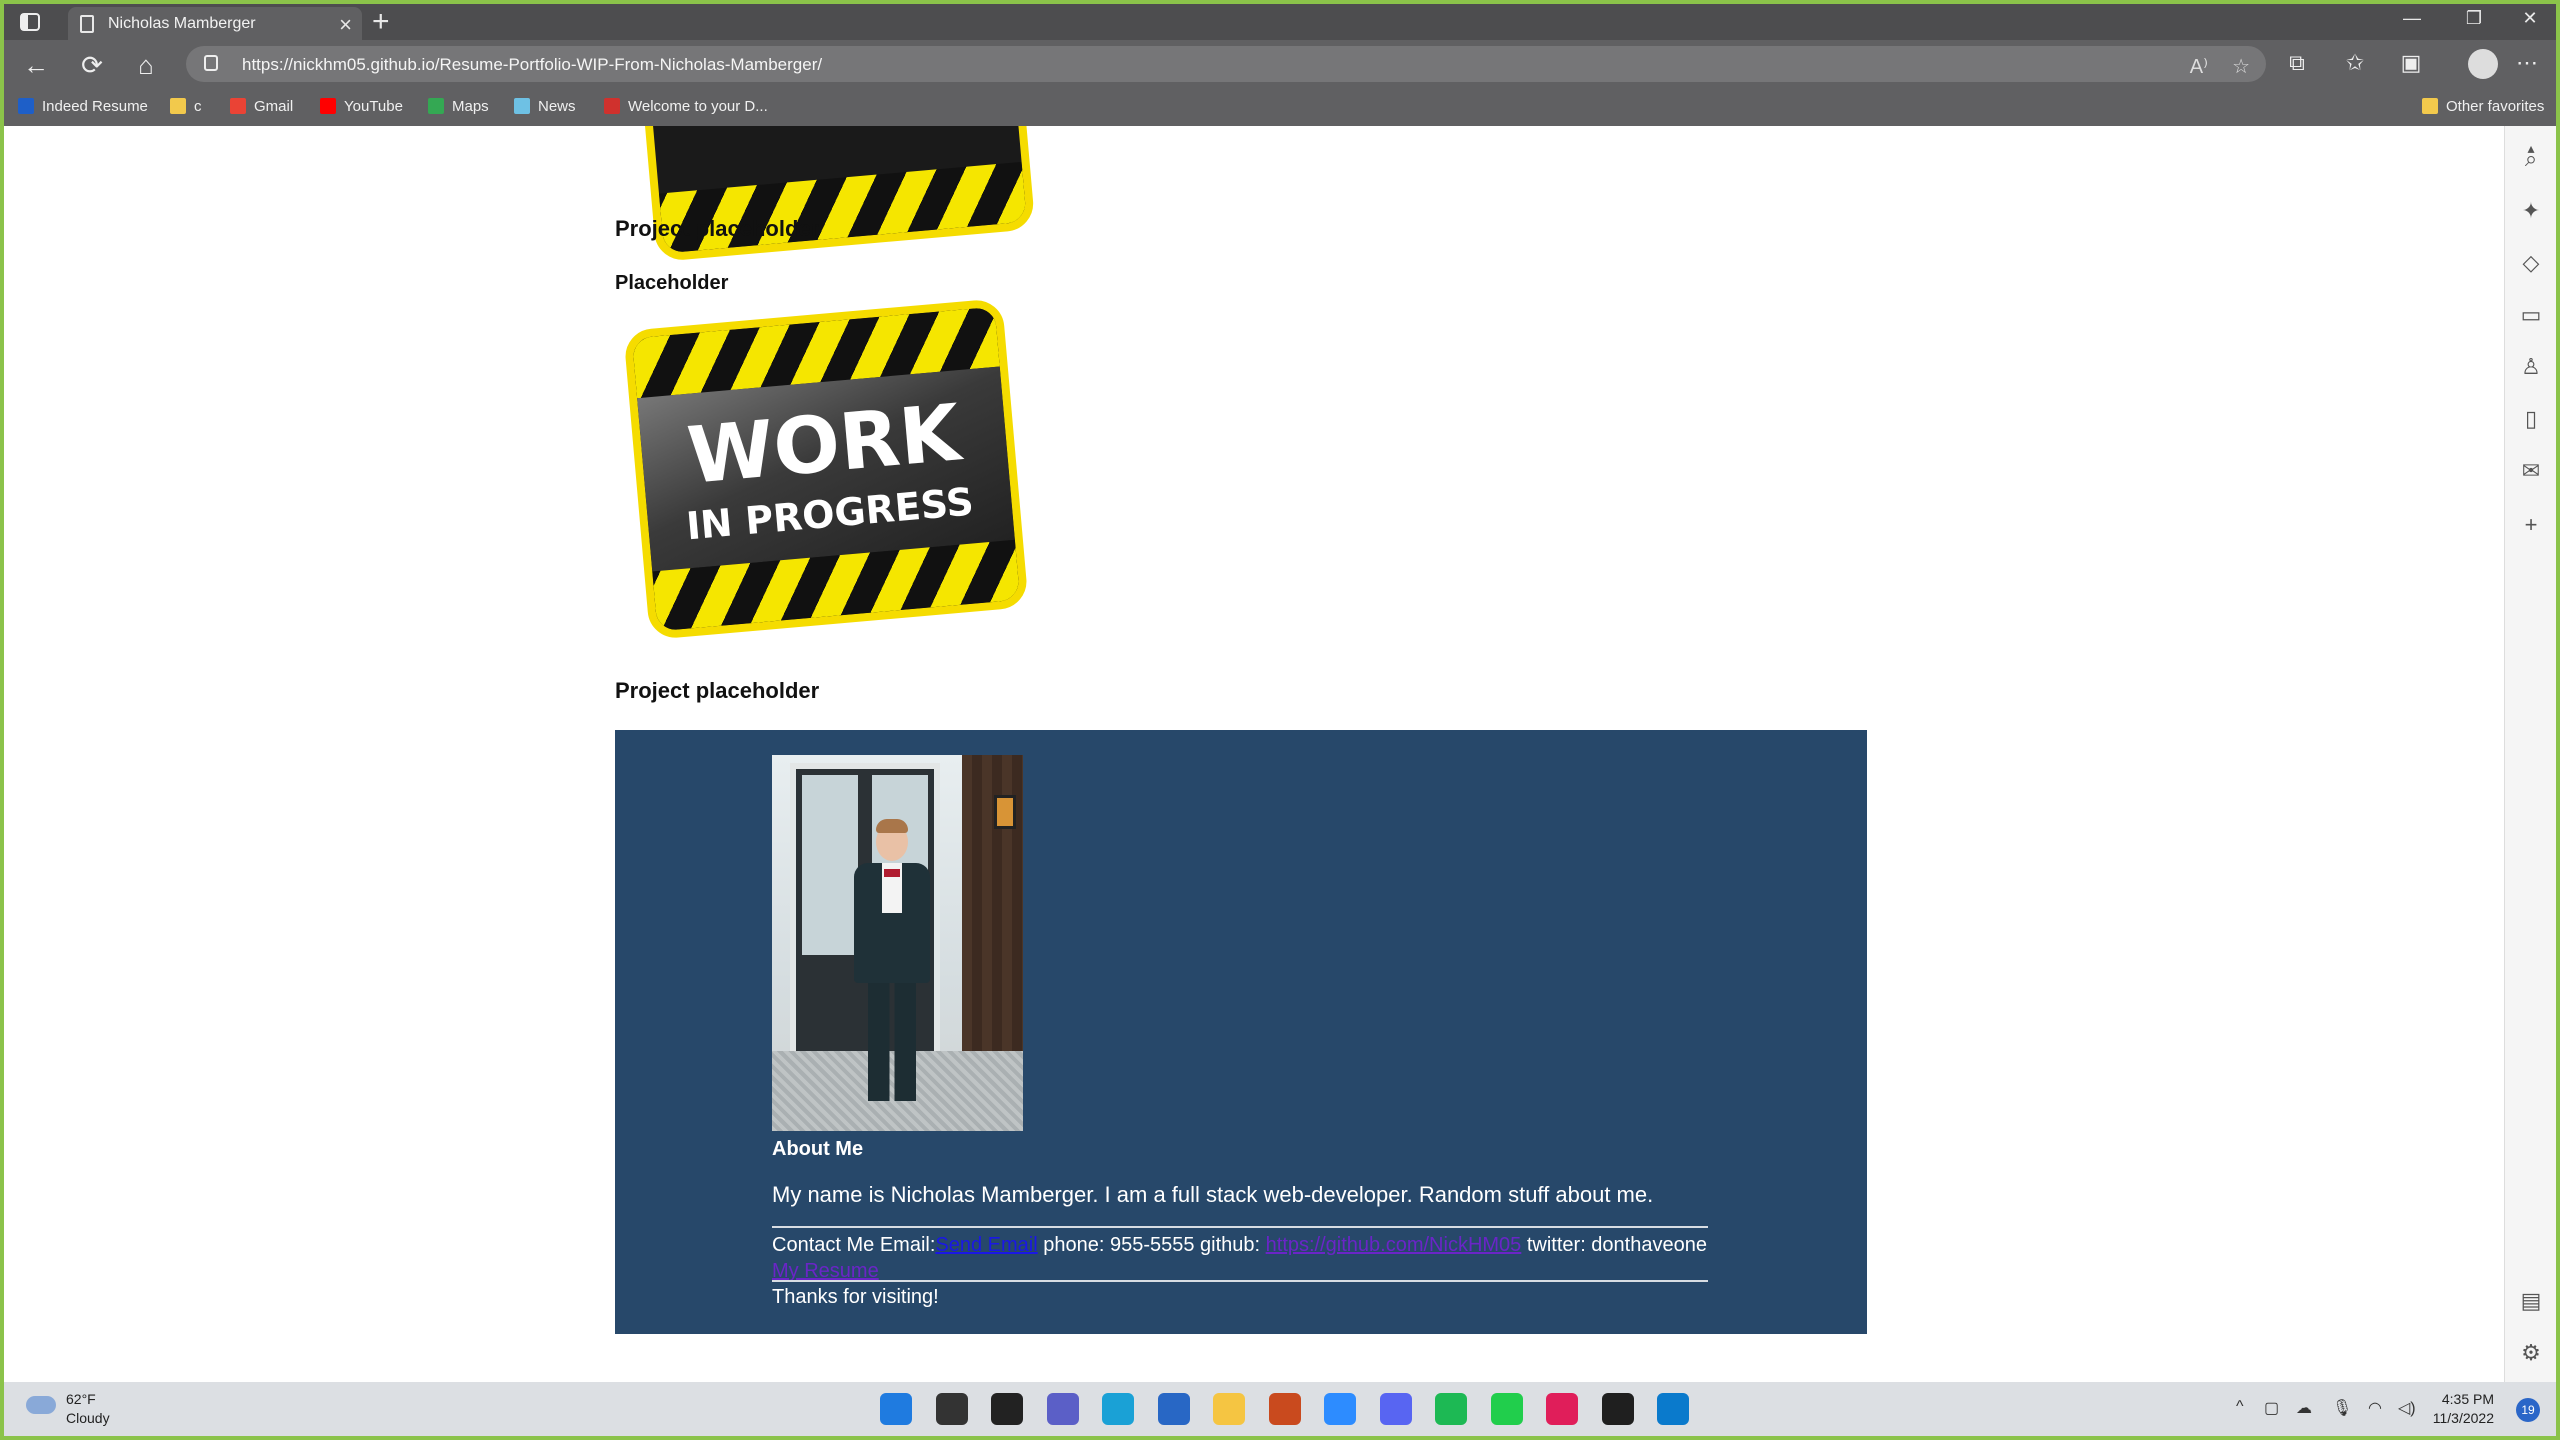  What do you see at coordinates (2495, 106) in the screenshot?
I see `other-favorites-label: Other favorites` at bounding box center [2495, 106].